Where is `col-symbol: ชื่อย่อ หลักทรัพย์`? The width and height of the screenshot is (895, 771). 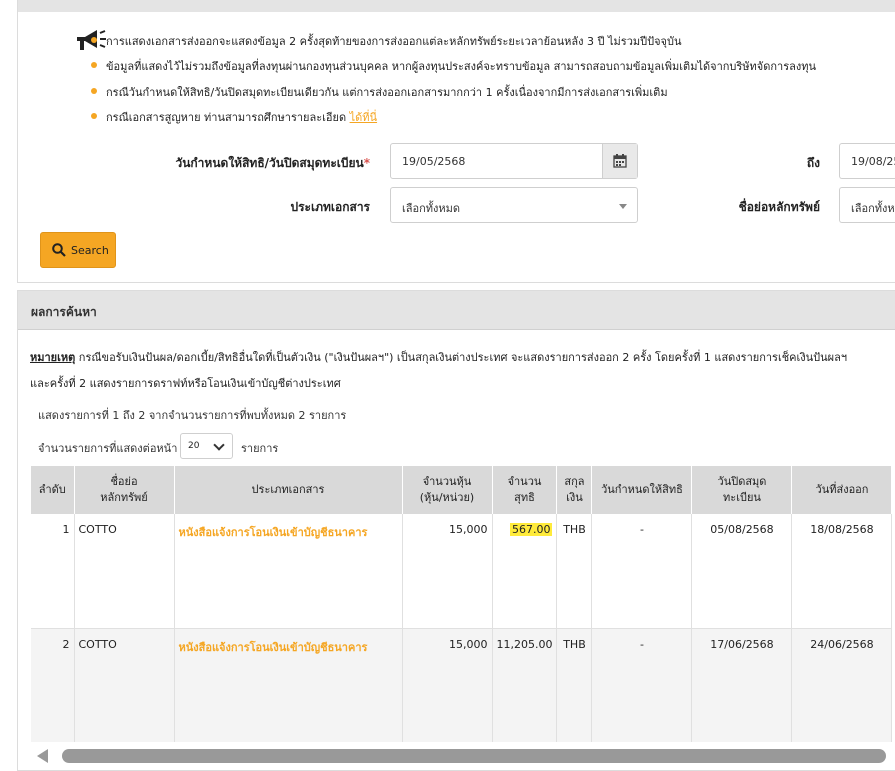 col-symbol: ชื่อย่อ หลักทรัพย์ is located at coordinates (124, 490).